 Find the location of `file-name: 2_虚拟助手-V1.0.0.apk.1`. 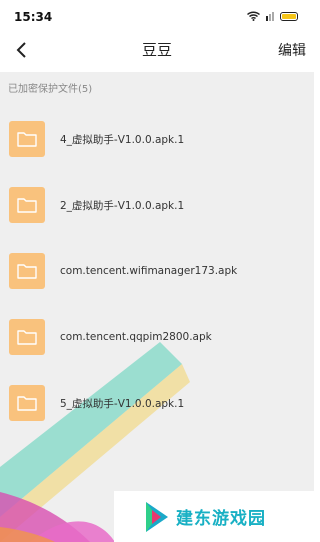

file-name: 2_虚拟助手-V1.0.0.apk.1 is located at coordinates (122, 205).